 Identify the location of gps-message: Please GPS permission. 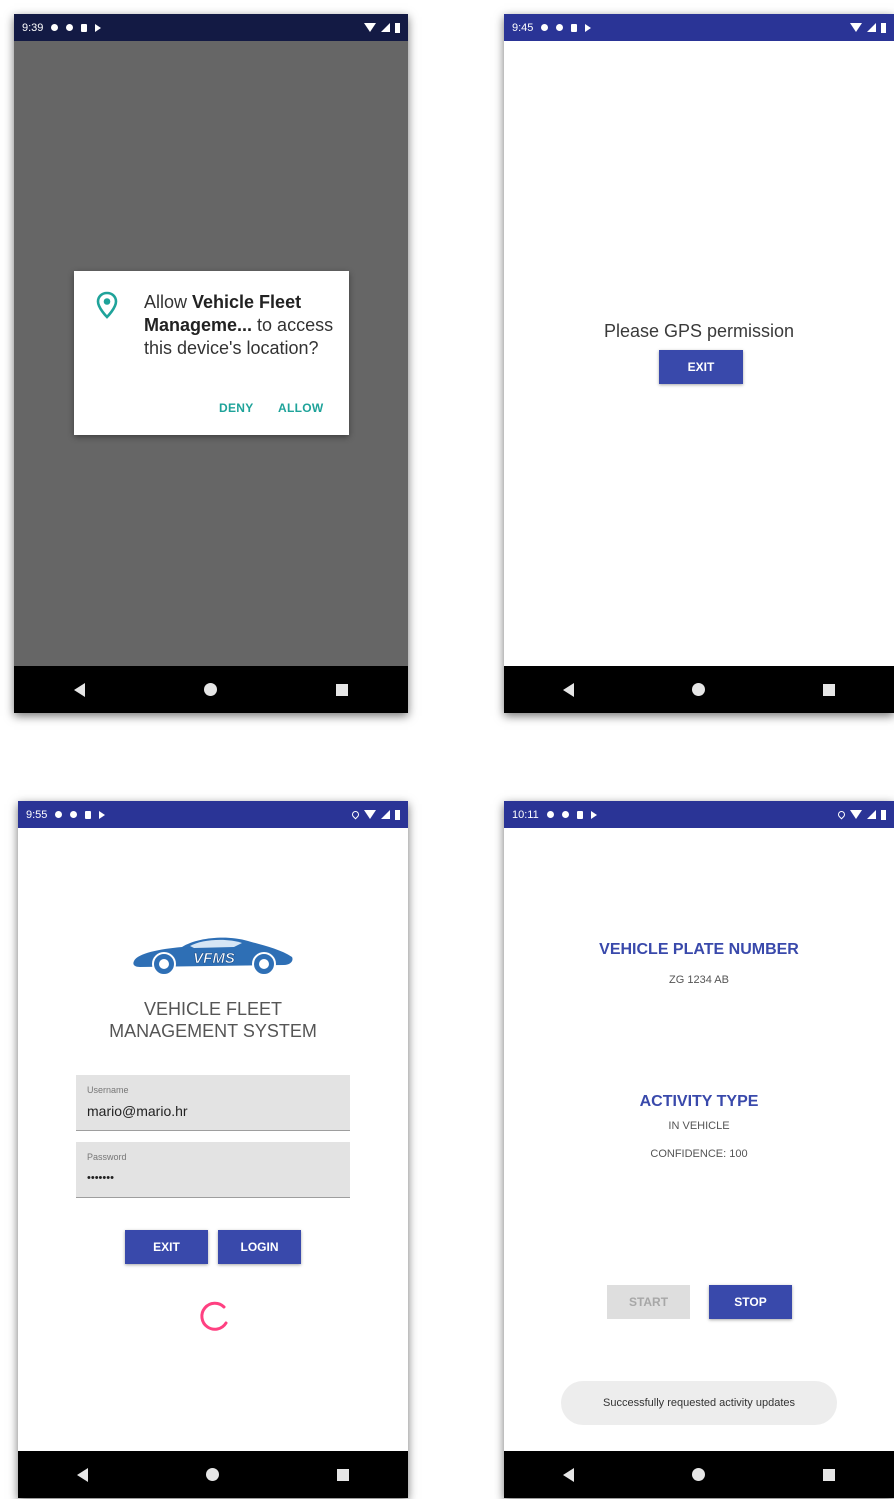
(699, 331).